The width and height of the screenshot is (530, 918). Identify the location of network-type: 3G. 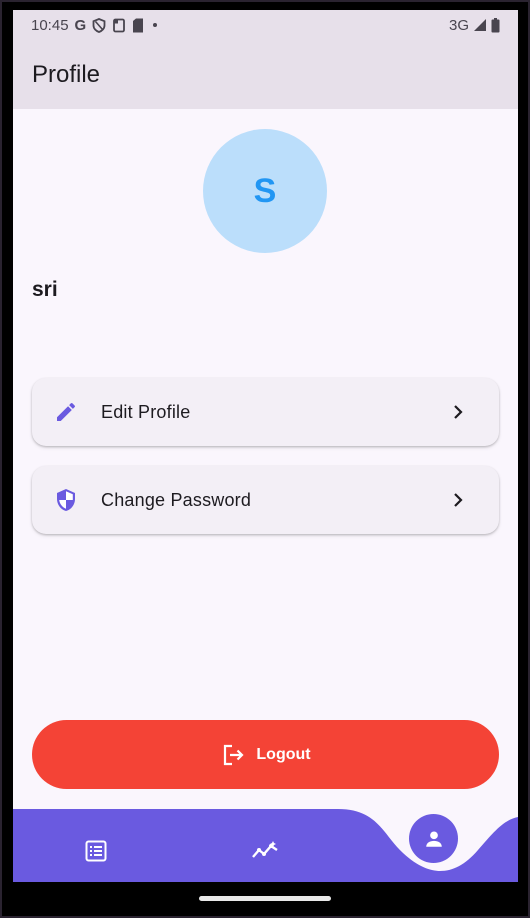
(458, 25).